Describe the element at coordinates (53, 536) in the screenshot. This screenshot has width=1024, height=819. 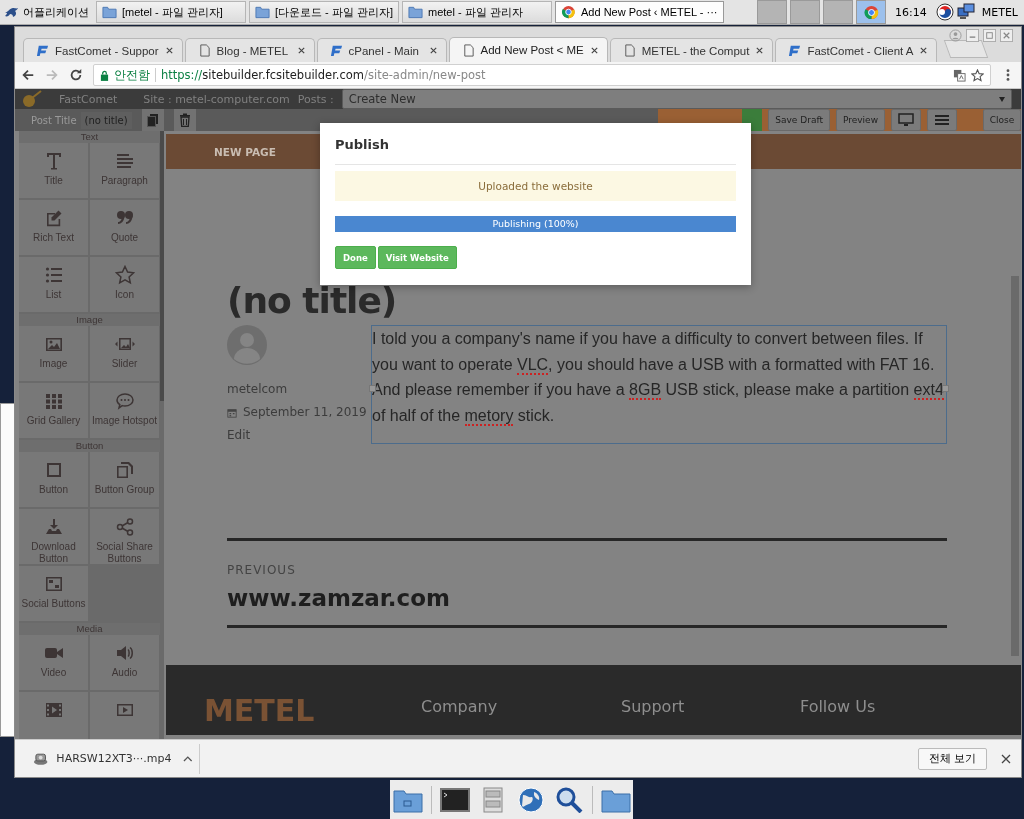
I see `widget-tile: Download Button` at that location.